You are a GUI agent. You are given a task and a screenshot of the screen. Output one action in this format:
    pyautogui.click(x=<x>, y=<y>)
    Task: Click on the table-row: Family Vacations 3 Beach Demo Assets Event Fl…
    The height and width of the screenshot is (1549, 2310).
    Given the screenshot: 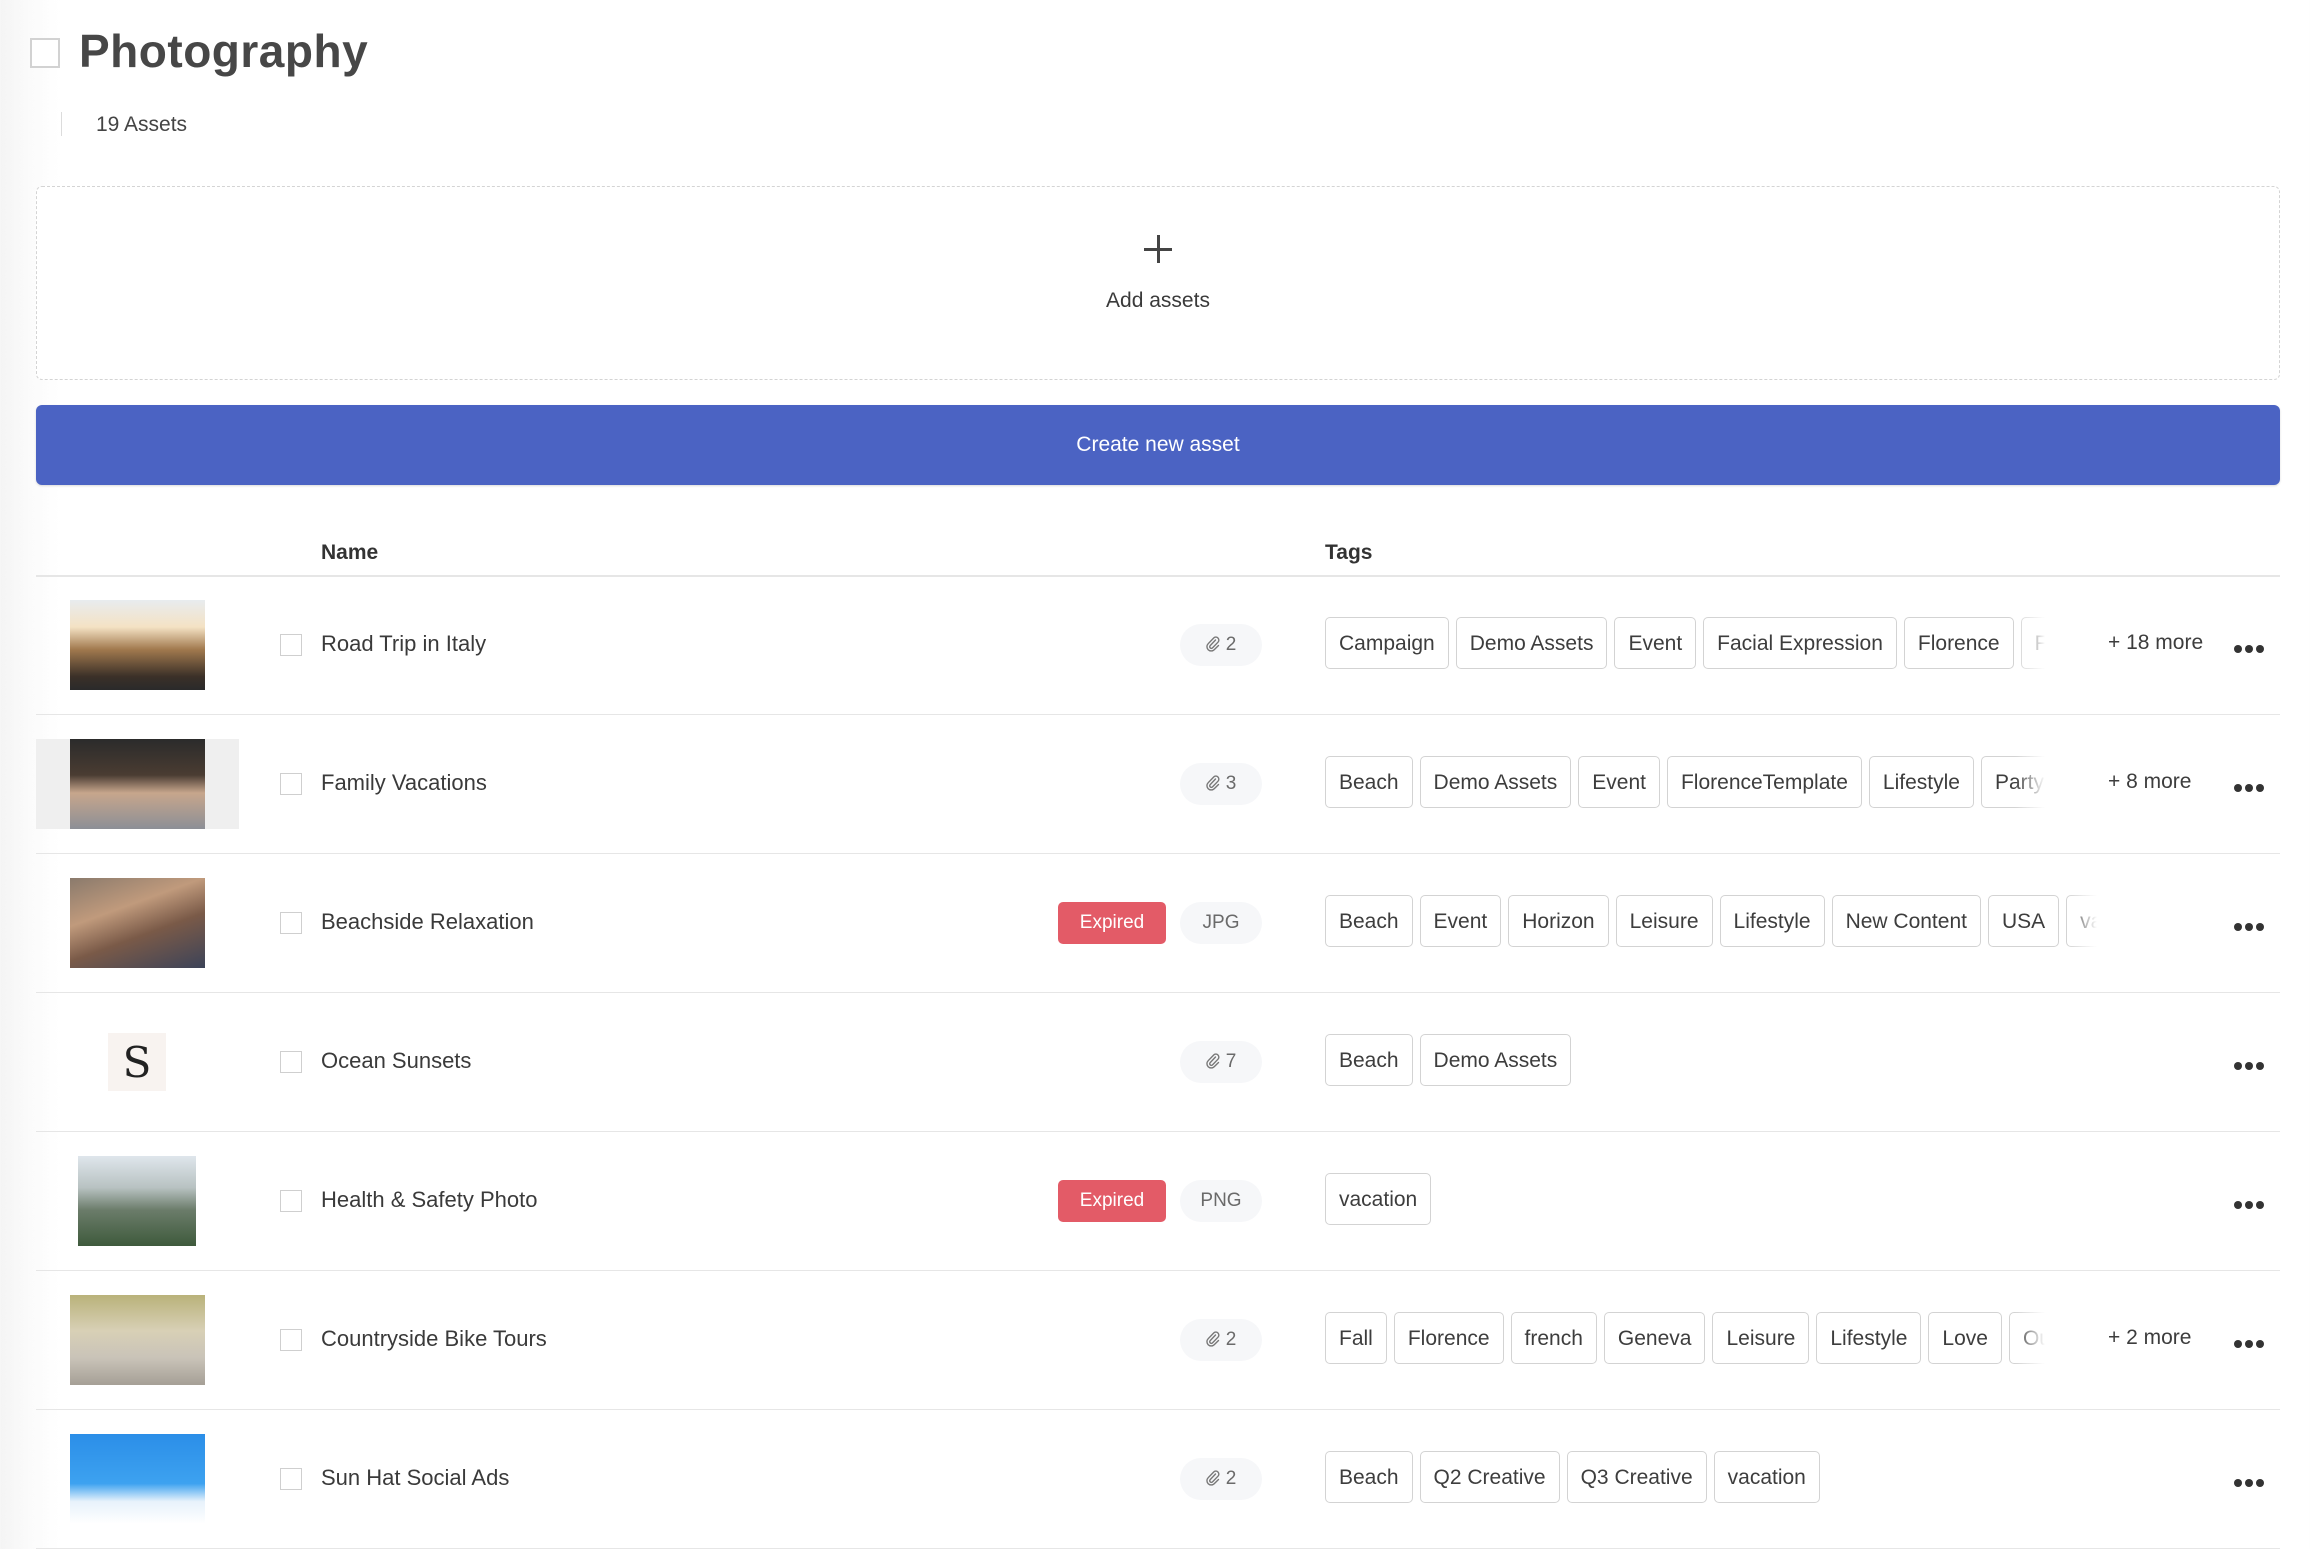 What is the action you would take?
    pyautogui.click(x=1158, y=784)
    